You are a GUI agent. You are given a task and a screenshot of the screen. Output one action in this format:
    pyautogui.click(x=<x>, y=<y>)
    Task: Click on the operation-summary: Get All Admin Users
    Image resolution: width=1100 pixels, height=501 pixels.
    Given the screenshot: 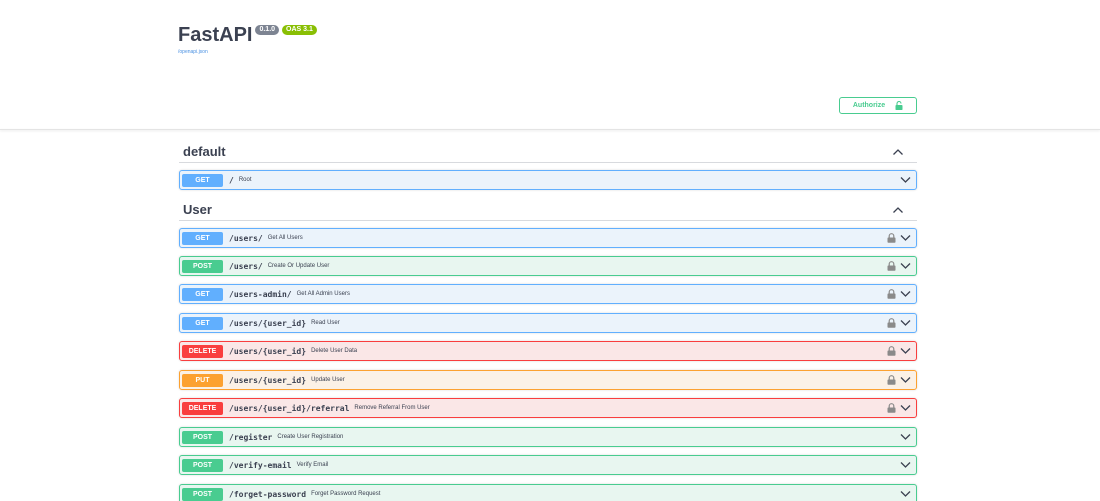 What is the action you would take?
    pyautogui.click(x=323, y=294)
    